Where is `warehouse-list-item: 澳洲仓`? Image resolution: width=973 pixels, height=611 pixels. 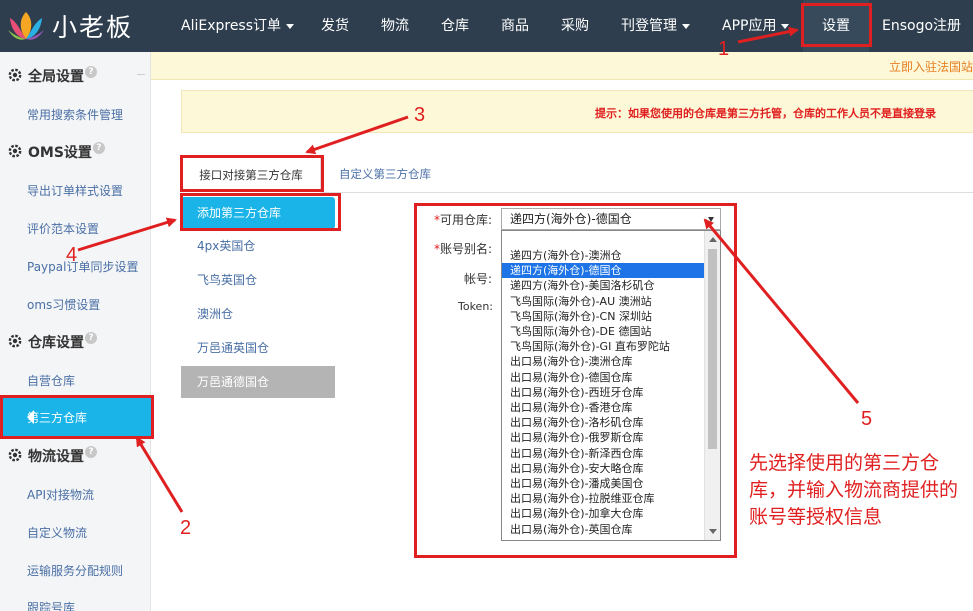
warehouse-list-item: 澳洲仓 is located at coordinates (258, 314).